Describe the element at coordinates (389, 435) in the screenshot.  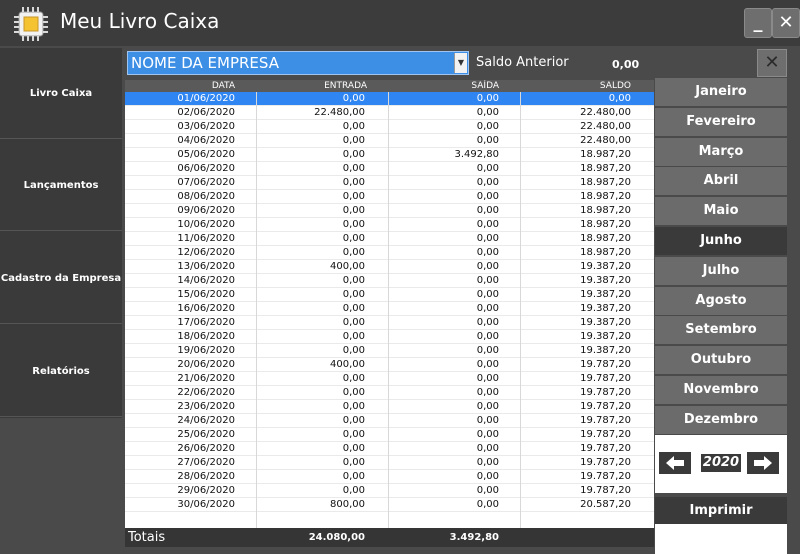
I see `table-row: 25/06/2020 0,00 0,00 19.787,20` at that location.